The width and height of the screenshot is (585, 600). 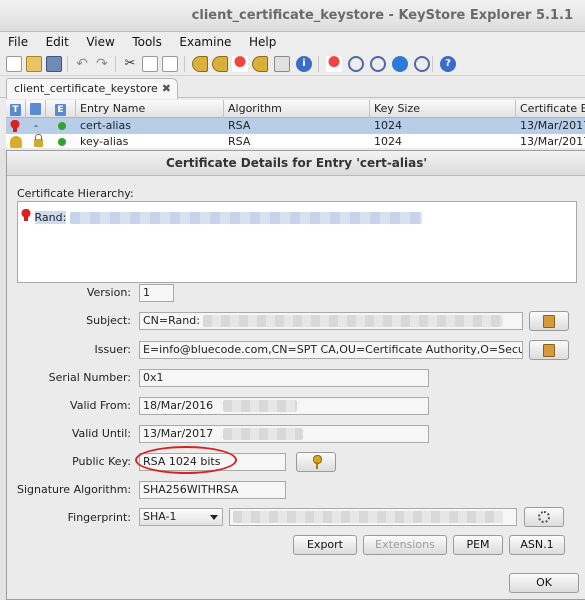 I want to click on version-field: 1, so click(x=156, y=293).